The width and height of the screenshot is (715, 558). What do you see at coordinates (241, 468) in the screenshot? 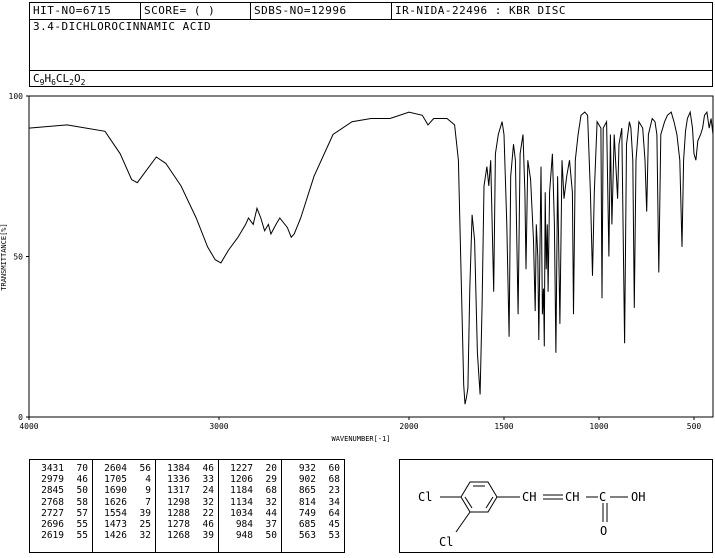
I see `peak-wavenumber: 1227` at bounding box center [241, 468].